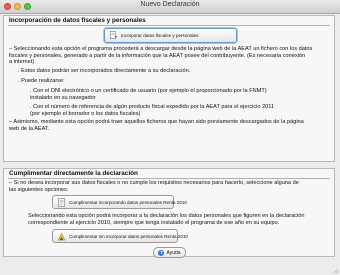 This screenshot has width=340, height=275. I want to click on title-bar: Nuevo Declaración, so click(170, 7).